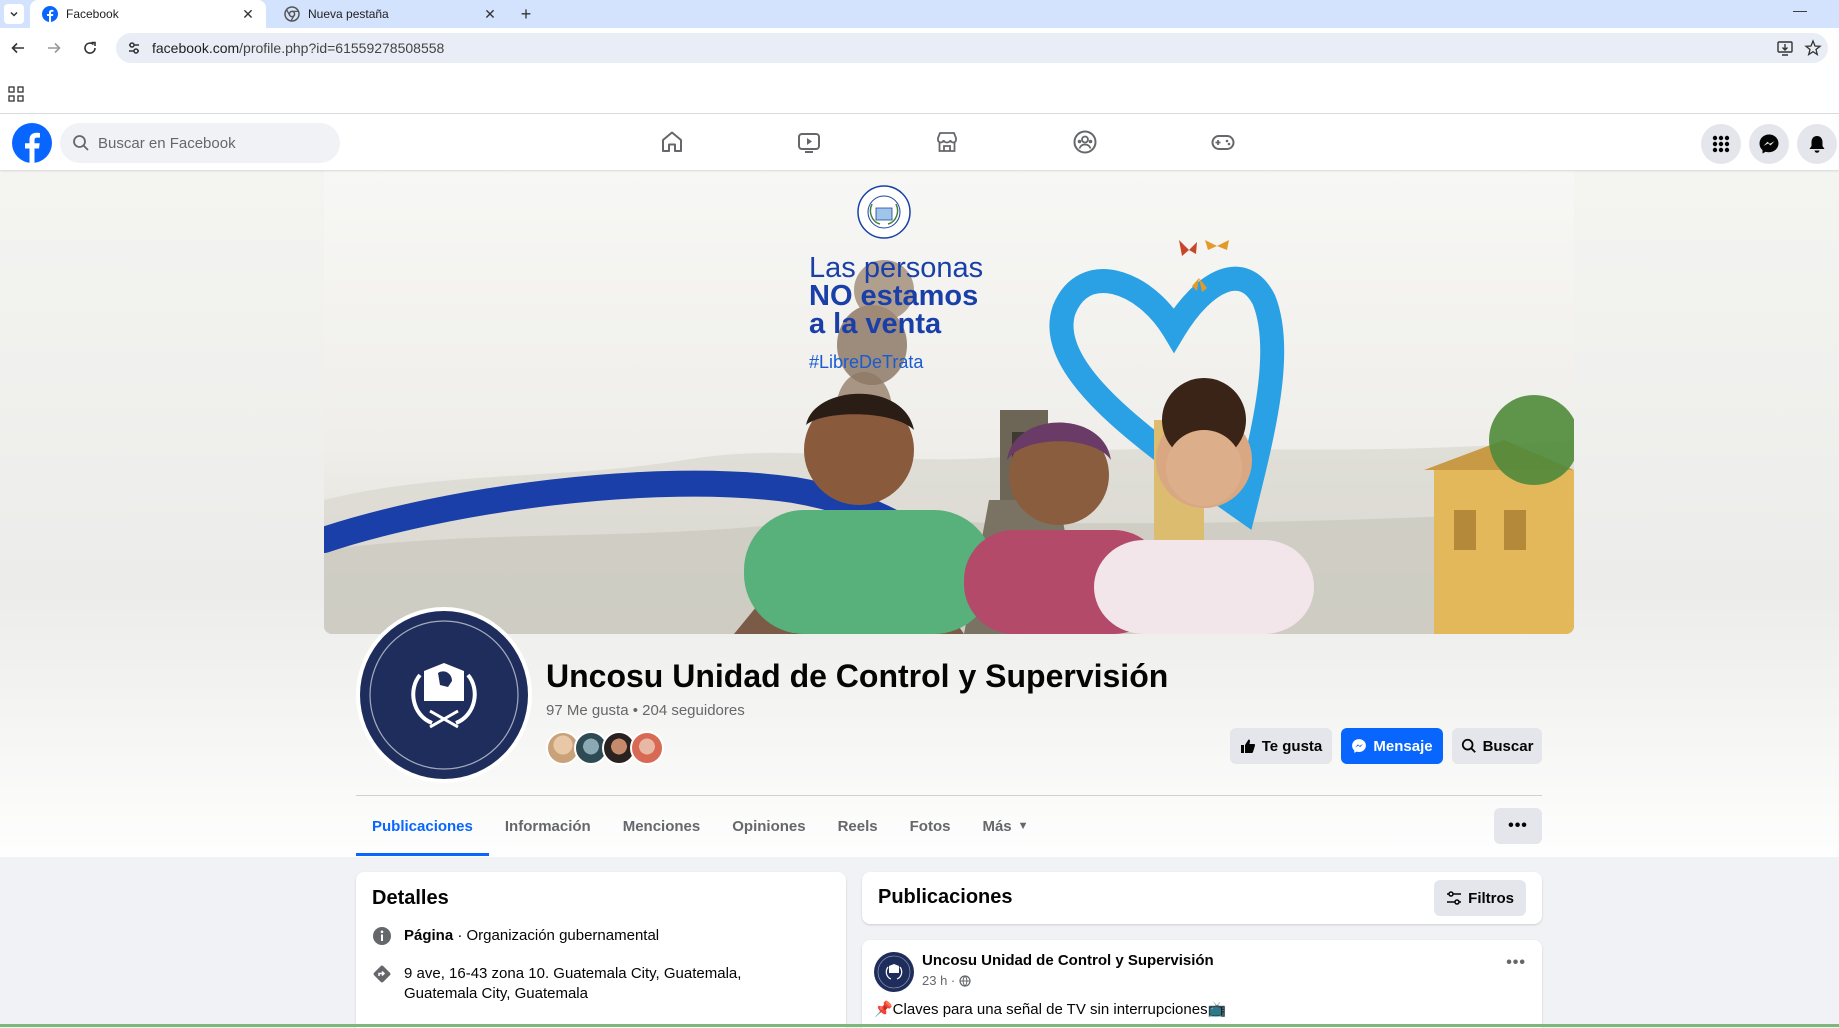 The width and height of the screenshot is (1839, 1028). I want to click on tab-mas-label: Más, so click(997, 826).